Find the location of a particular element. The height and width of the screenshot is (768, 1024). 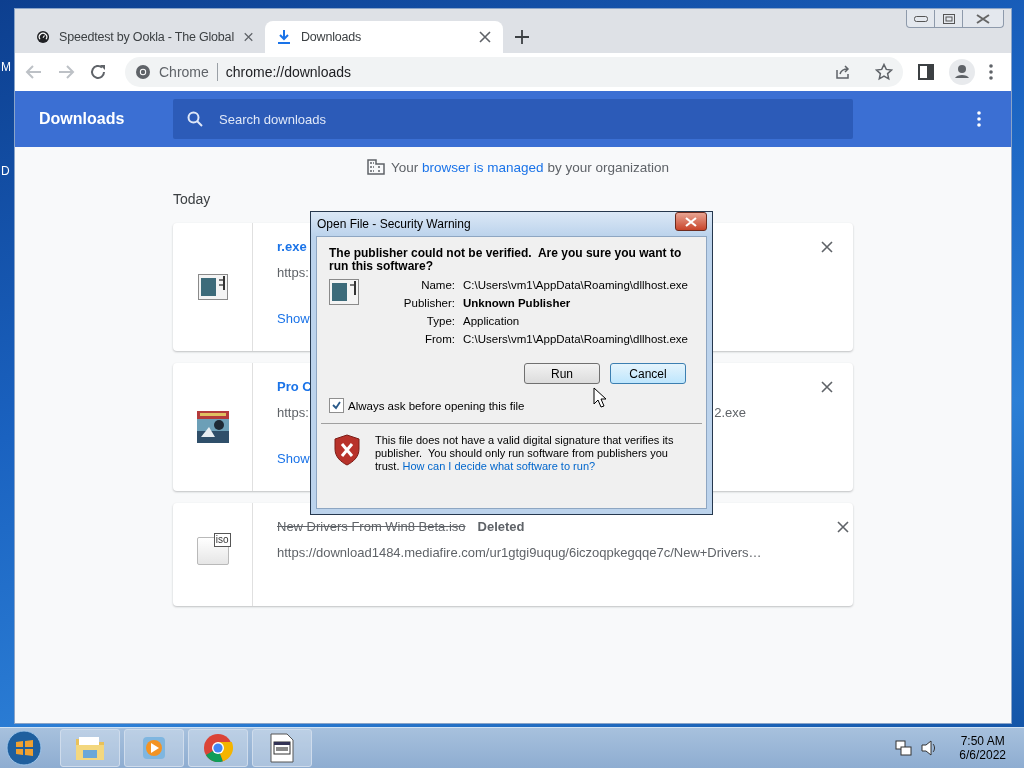

start-button is located at coordinates (24, 748).